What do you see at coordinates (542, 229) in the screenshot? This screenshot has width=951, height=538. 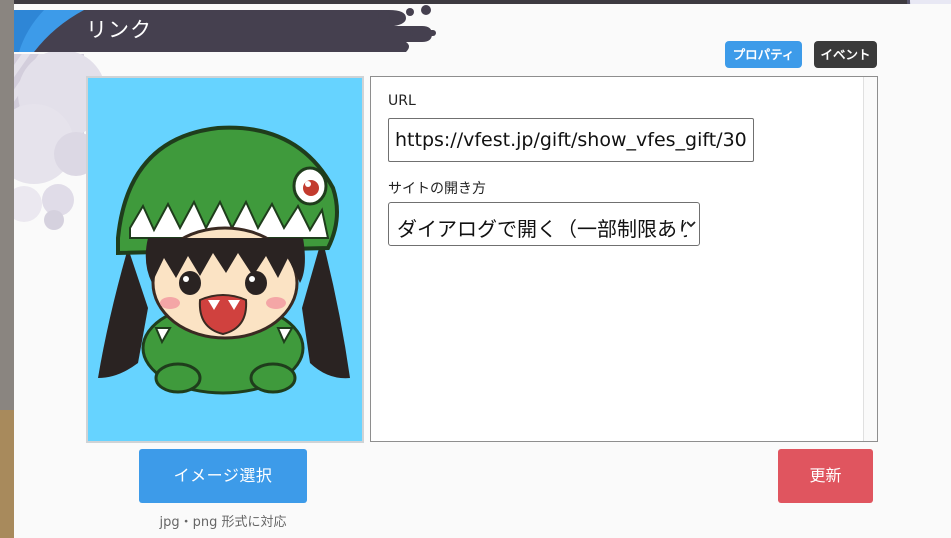 I see `open-method-value: ダイアログで開く（一部制限あり）` at bounding box center [542, 229].